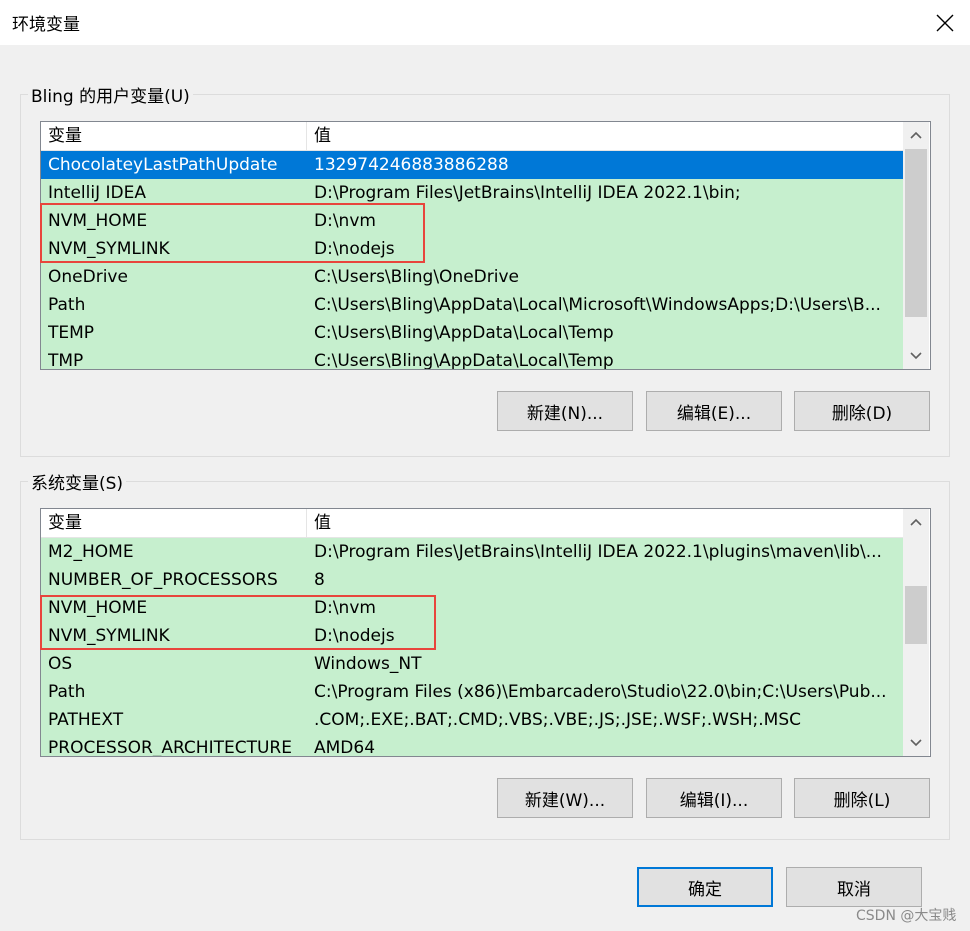  I want to click on close-icon, so click(945, 22).